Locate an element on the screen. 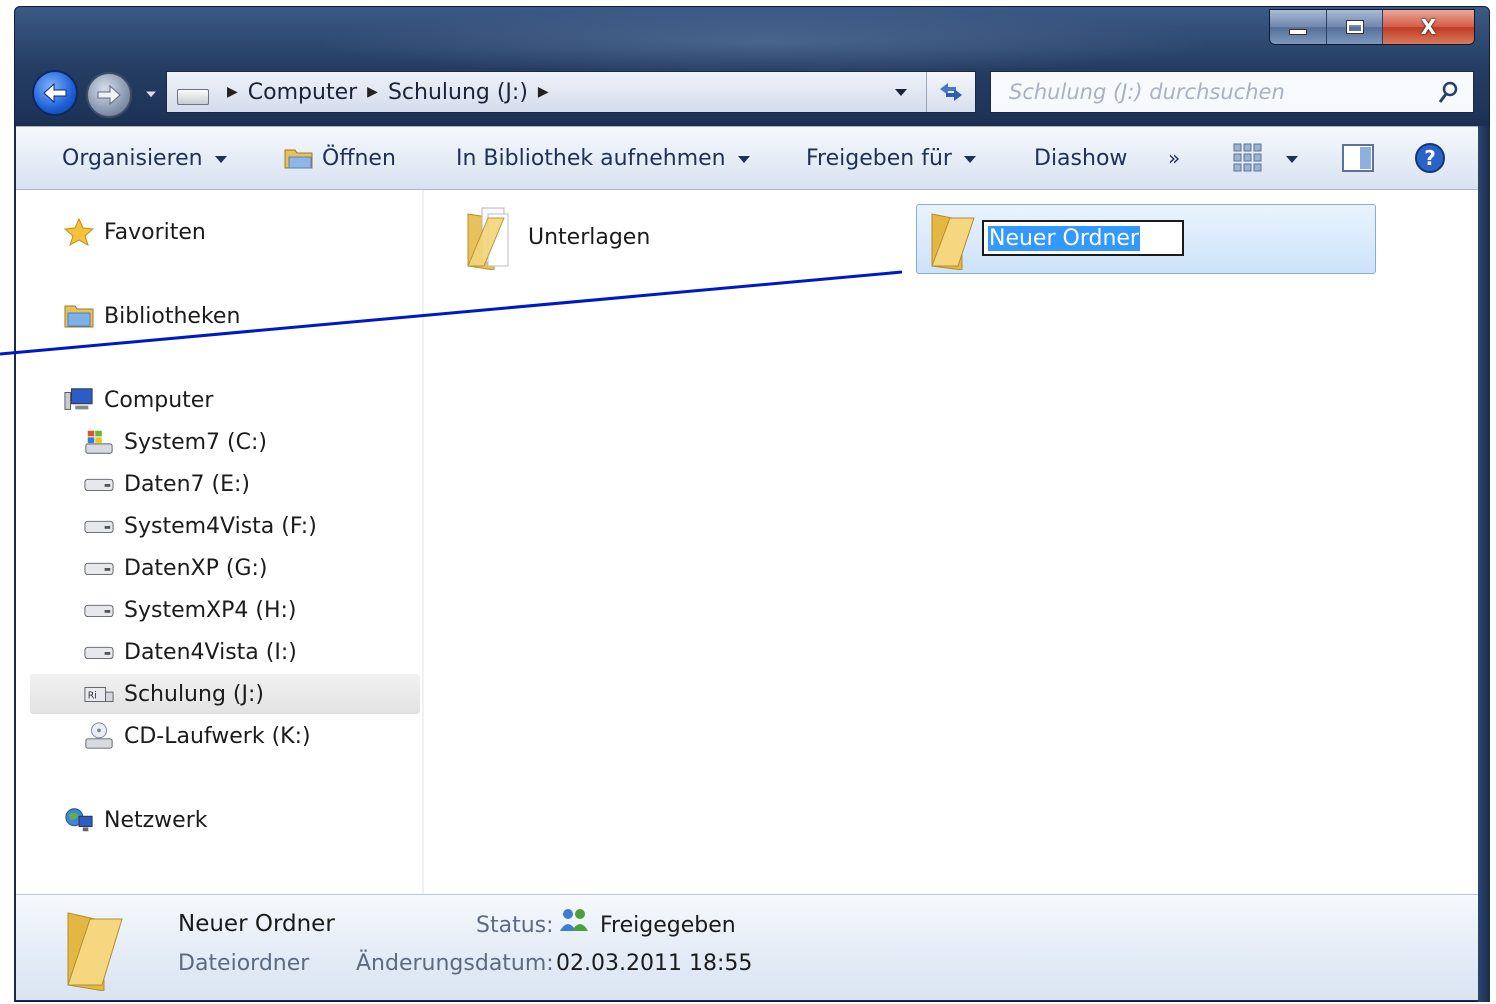 The height and width of the screenshot is (1004, 1496). file-item-unterlagen: Unterlagen is located at coordinates (557, 237).